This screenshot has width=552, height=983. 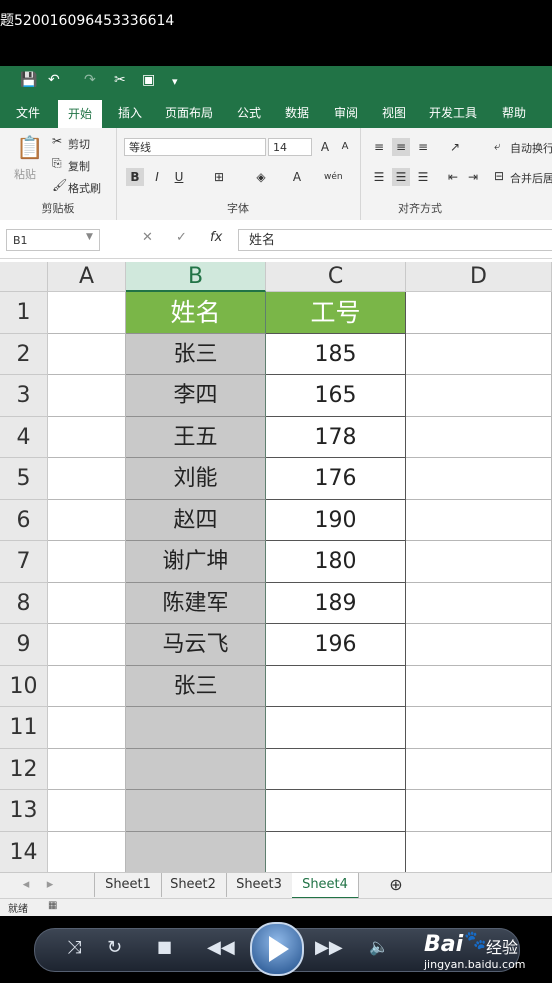 What do you see at coordinates (196, 396) in the screenshot?
I see `cell-b: 李四` at bounding box center [196, 396].